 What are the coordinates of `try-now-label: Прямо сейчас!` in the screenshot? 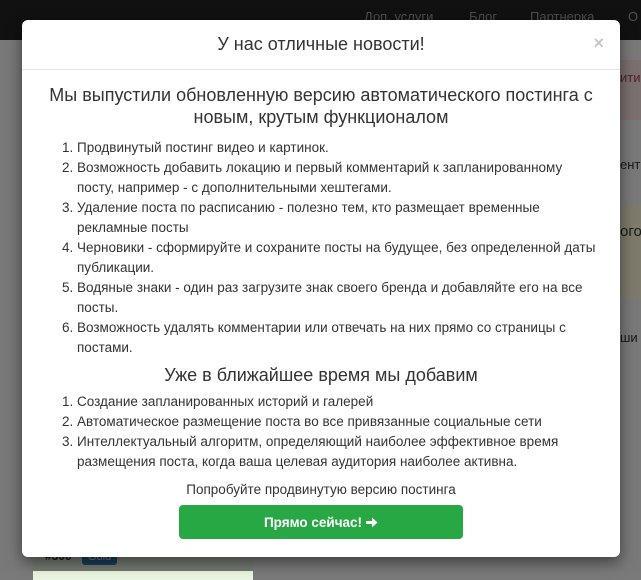 It's located at (313, 522).